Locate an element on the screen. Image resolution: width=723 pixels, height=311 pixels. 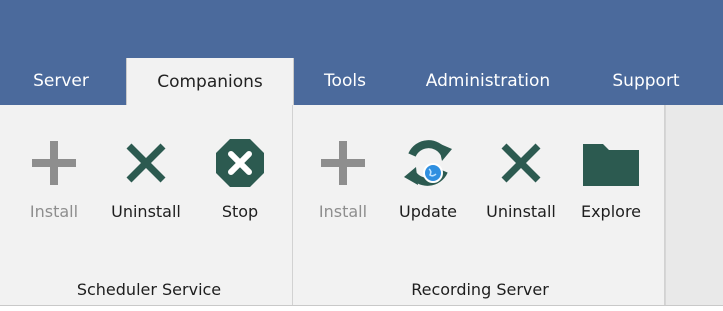
recording-install-button: Install is located at coordinates (343, 183).